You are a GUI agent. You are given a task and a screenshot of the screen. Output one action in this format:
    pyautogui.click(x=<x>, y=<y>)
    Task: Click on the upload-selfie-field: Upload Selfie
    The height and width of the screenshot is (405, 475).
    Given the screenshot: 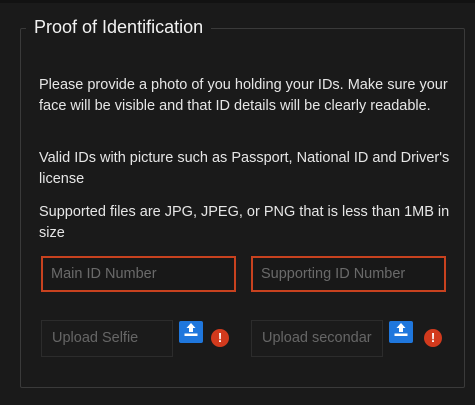 What is the action you would take?
    pyautogui.click(x=107, y=338)
    